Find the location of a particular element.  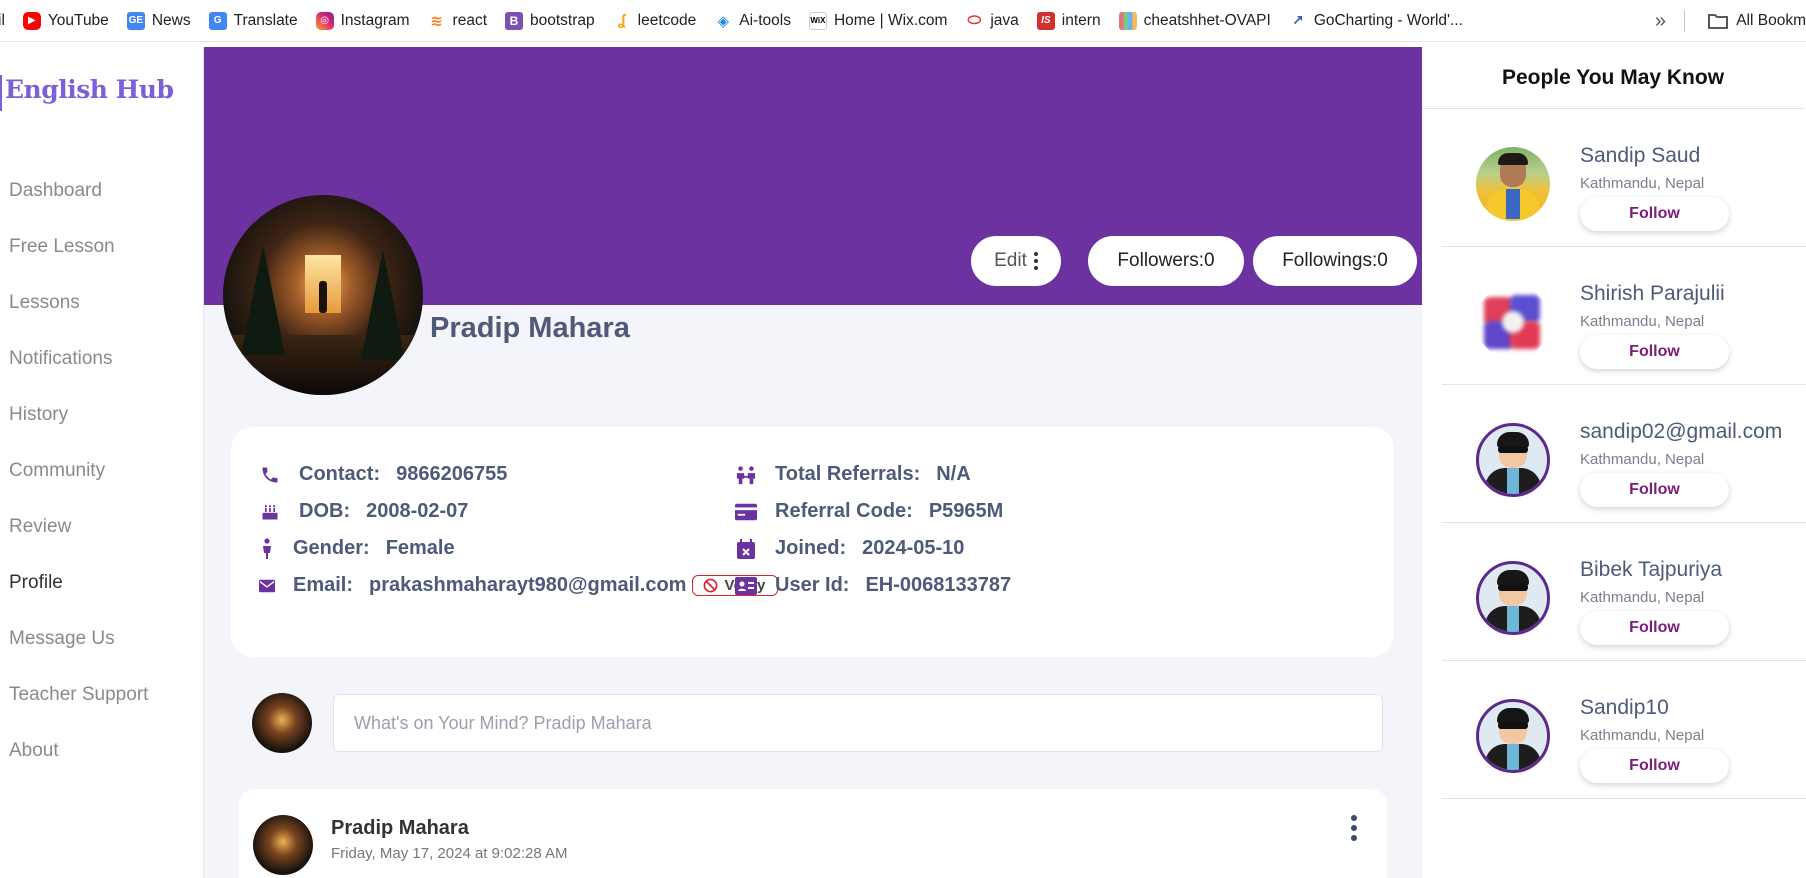

profile-avatar is located at coordinates (323, 295).